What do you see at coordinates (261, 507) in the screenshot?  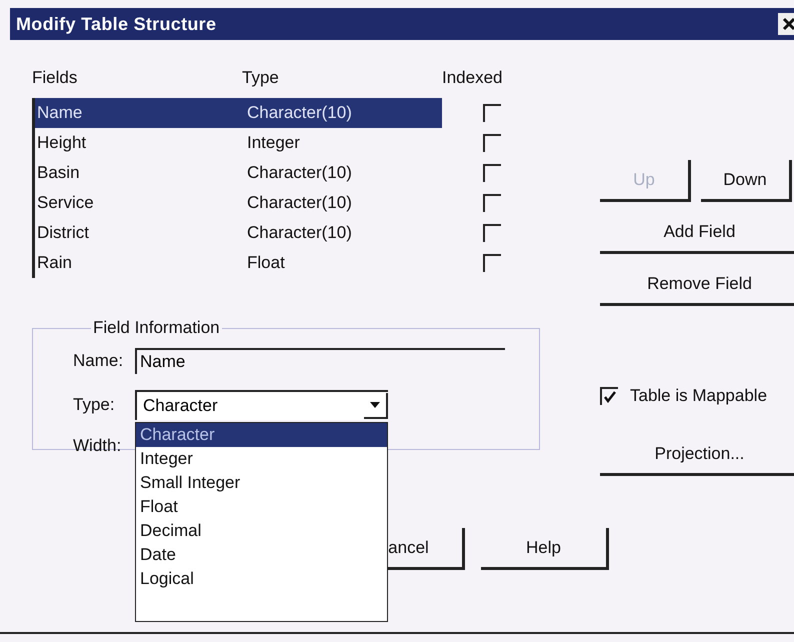 I see `dropdown-option: Float` at bounding box center [261, 507].